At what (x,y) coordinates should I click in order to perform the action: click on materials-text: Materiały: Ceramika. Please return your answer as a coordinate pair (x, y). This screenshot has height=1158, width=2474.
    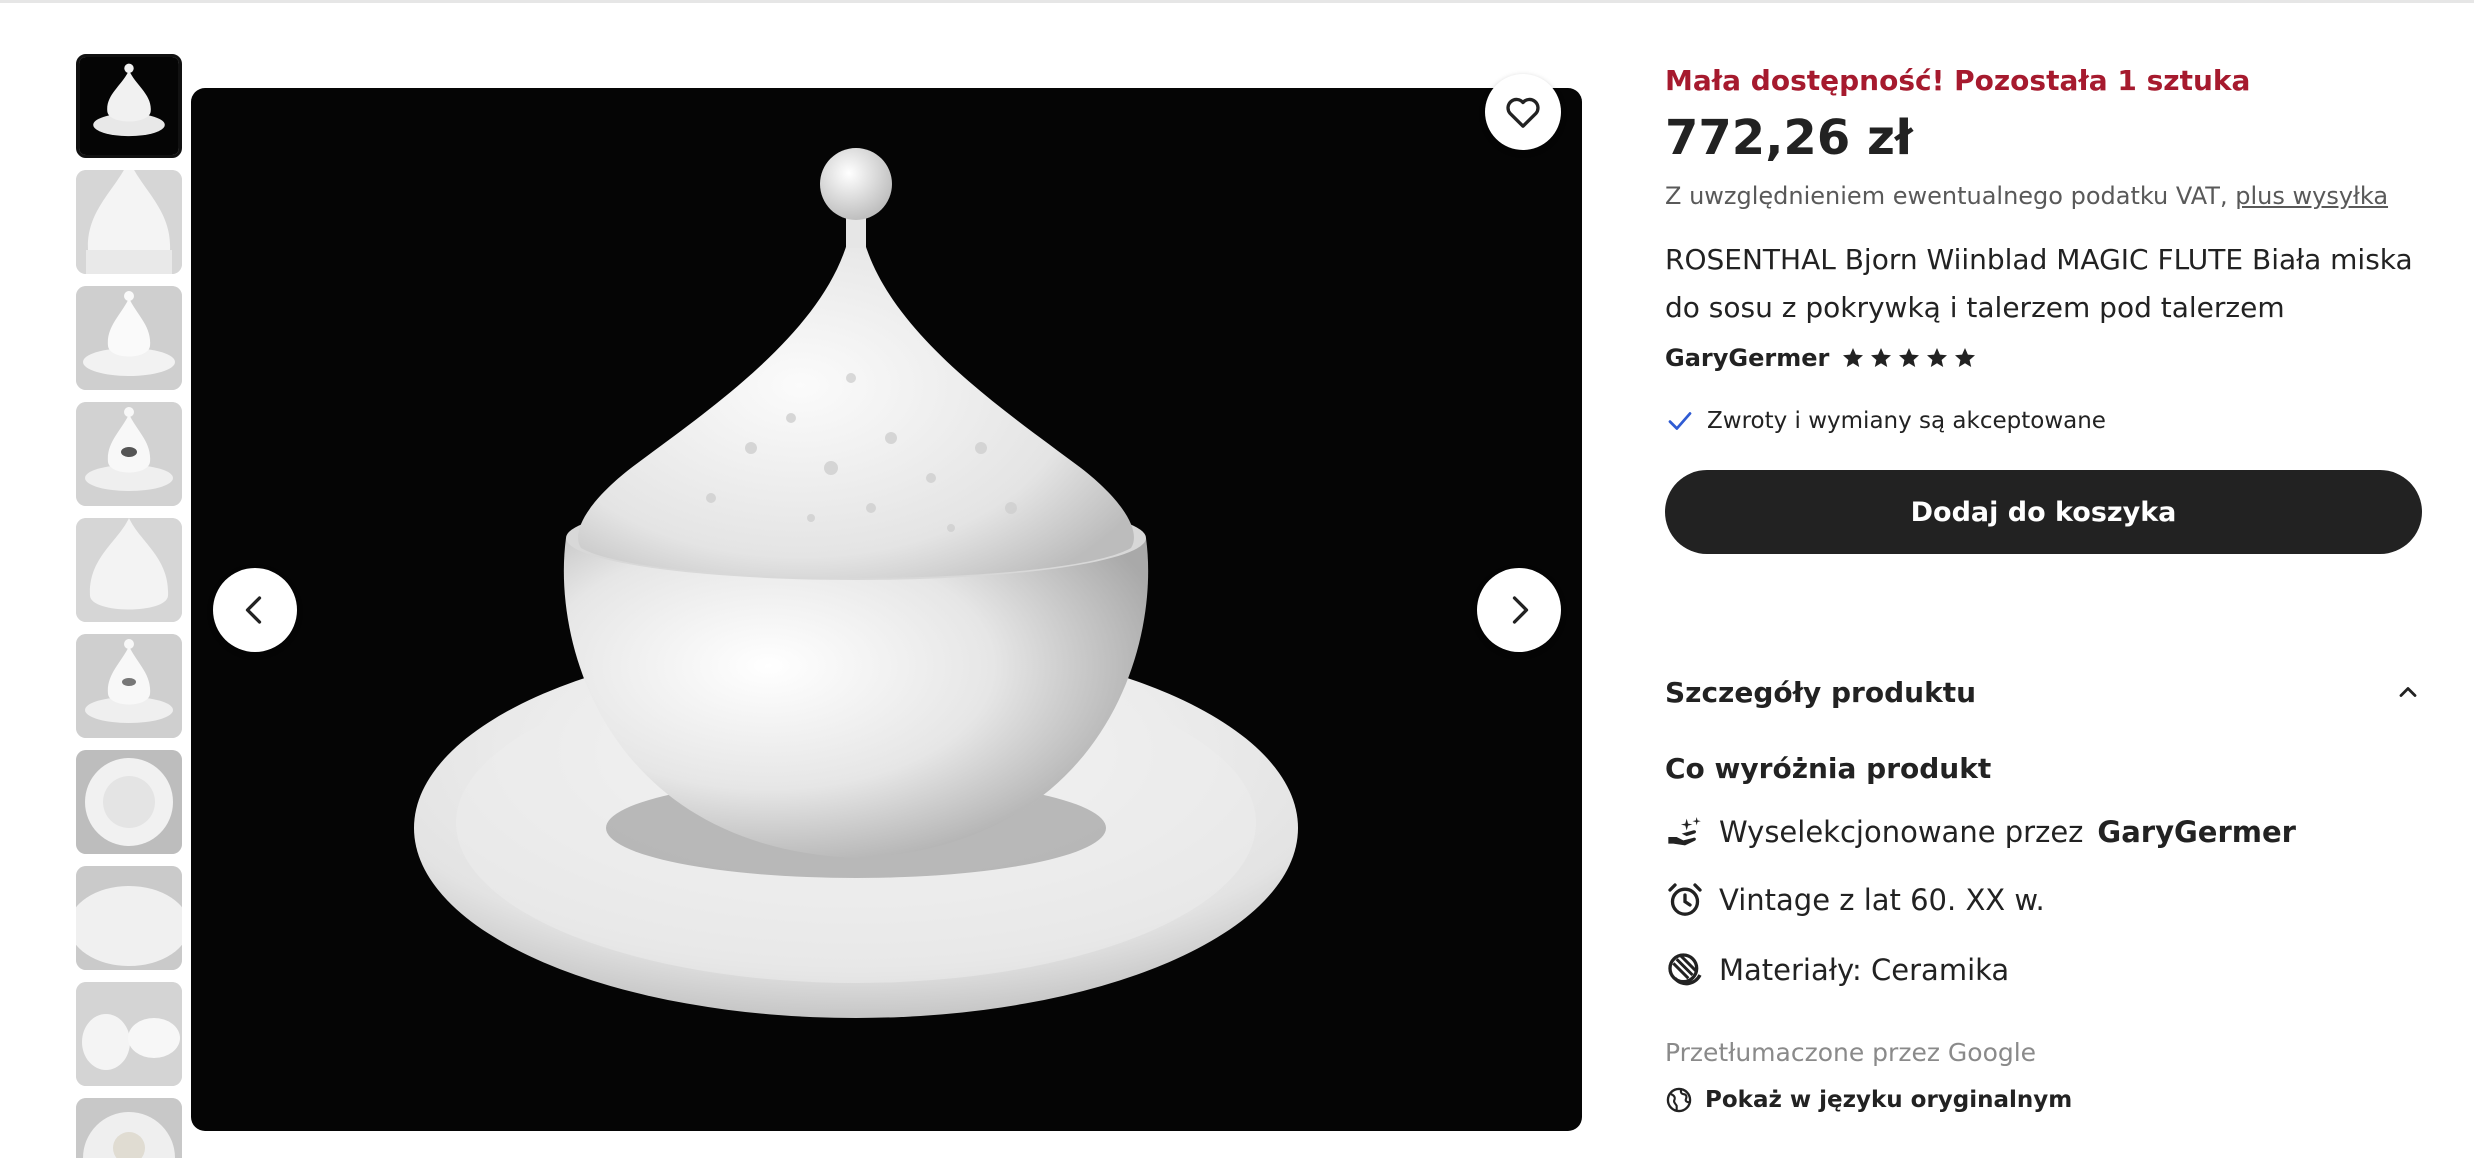
    Looking at the image, I should click on (1864, 970).